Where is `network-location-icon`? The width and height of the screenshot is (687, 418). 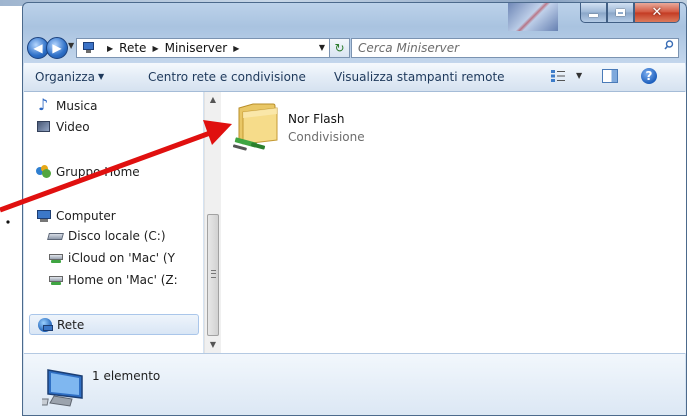 network-location-icon is located at coordinates (89, 48).